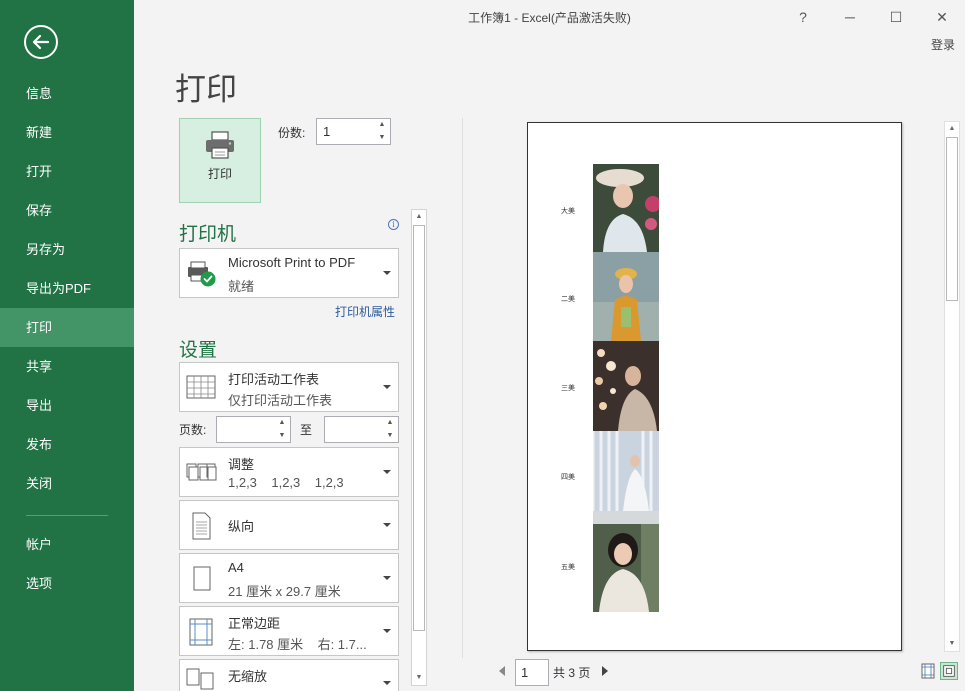 The width and height of the screenshot is (965, 691). What do you see at coordinates (952, 644) in the screenshot?
I see `preview-scroll-down-arrow-icon: ▼` at bounding box center [952, 644].